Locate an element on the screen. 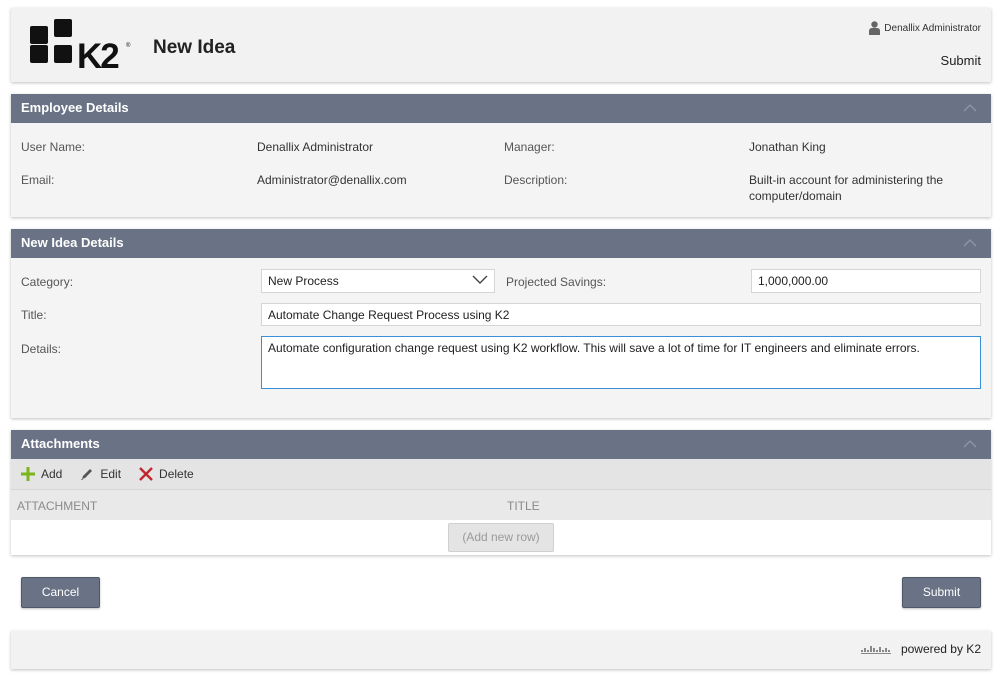 The image size is (1002, 688). delete-button: Delete is located at coordinates (166, 474).